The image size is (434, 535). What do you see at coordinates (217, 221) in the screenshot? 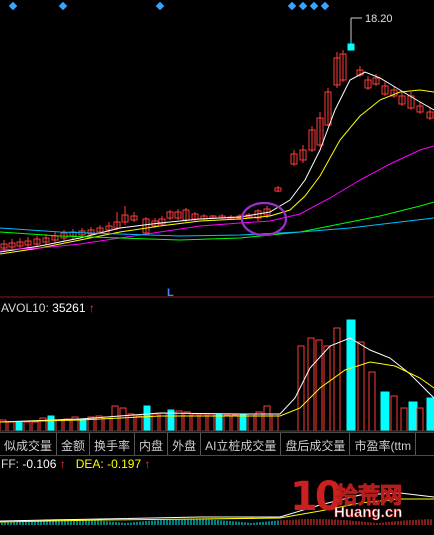
I see `ma60-line` at bounding box center [217, 221].